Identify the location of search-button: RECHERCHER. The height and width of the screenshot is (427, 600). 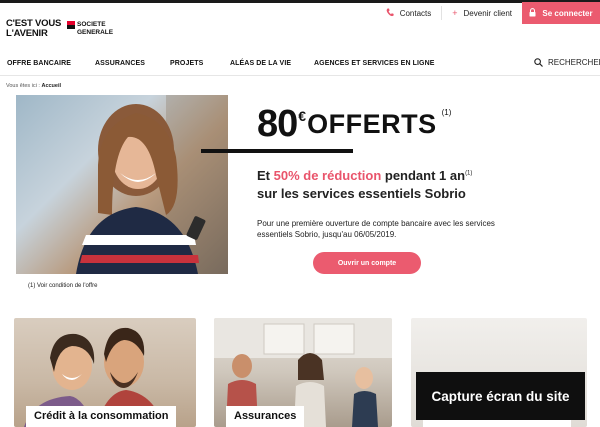
(567, 62).